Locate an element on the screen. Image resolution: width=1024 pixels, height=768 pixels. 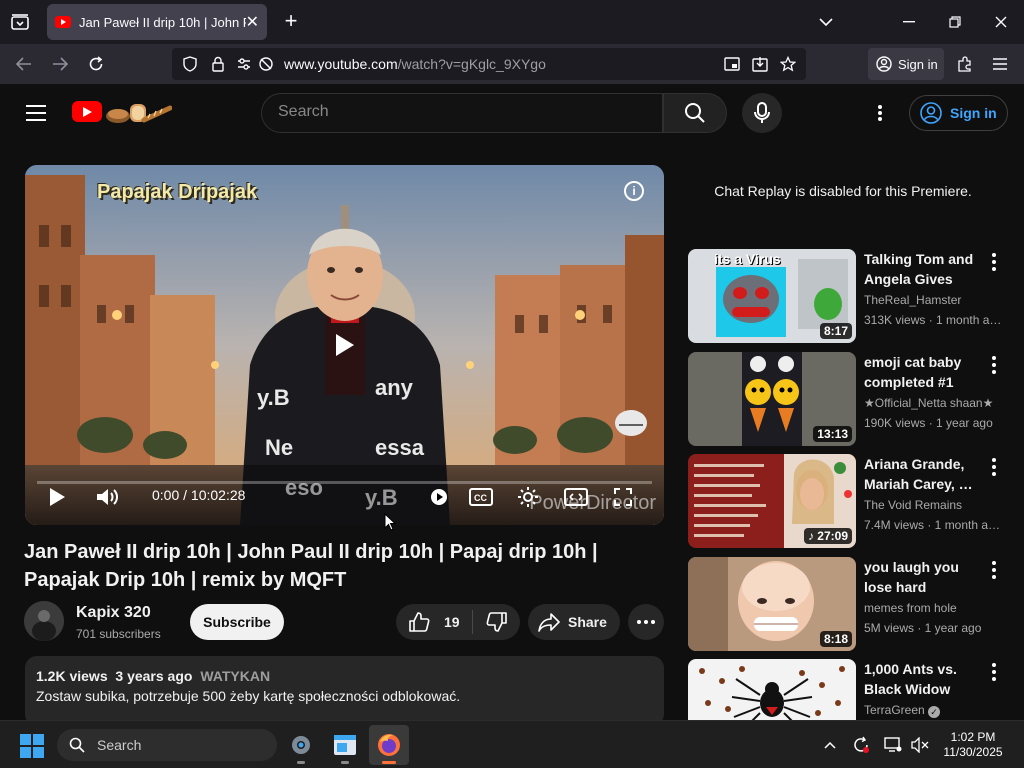
start-button is located at coordinates (32, 746).